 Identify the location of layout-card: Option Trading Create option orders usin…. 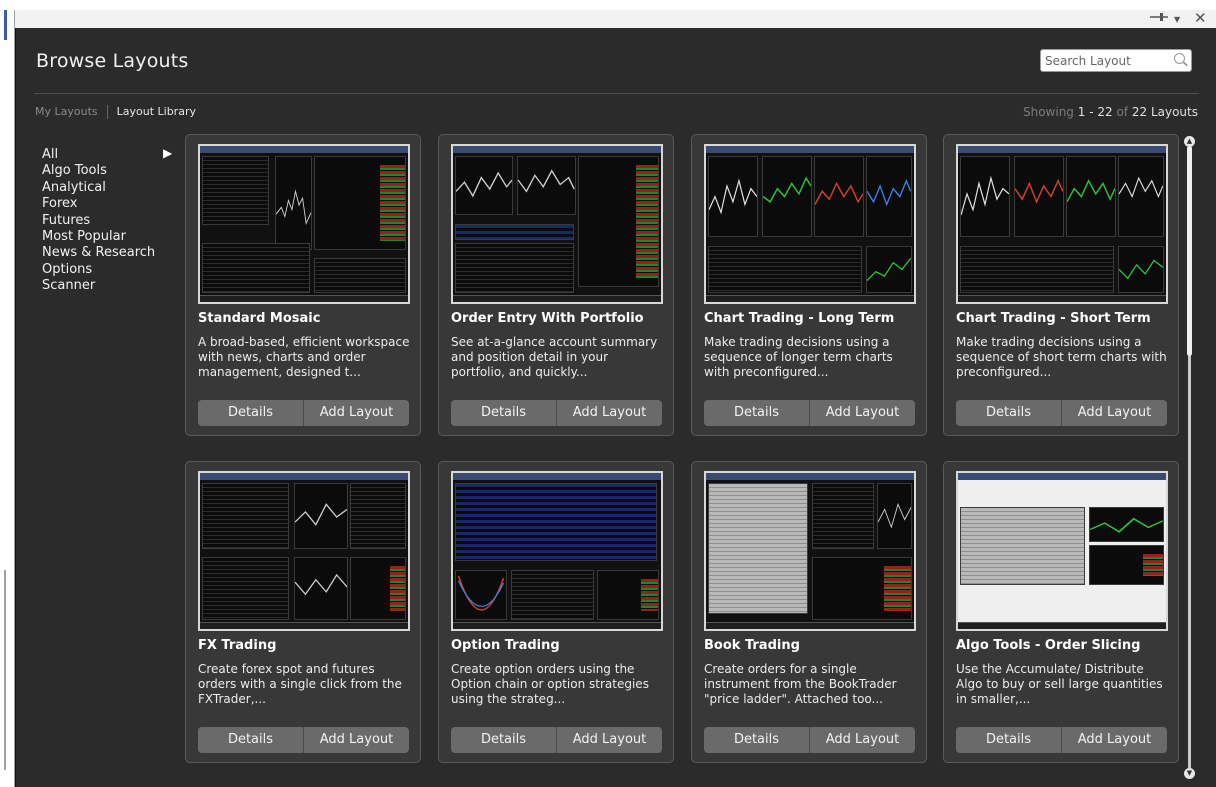
(556, 612).